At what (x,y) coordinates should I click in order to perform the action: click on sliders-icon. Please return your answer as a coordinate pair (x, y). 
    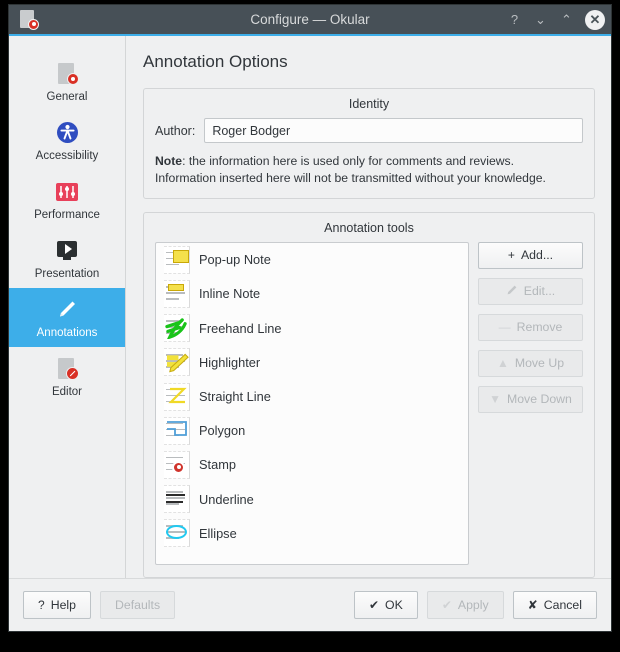
    Looking at the image, I should click on (67, 192).